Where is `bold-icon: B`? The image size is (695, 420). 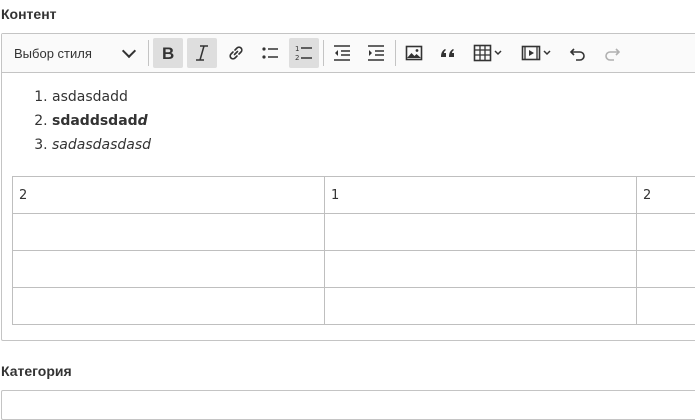 bold-icon: B is located at coordinates (168, 53).